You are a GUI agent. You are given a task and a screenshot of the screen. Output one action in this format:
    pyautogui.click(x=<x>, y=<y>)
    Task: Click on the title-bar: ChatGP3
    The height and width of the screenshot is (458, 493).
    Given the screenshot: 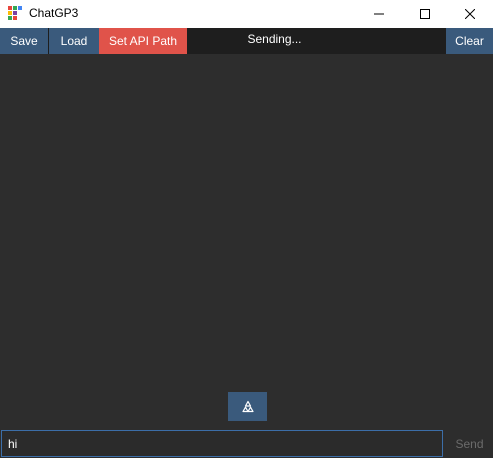 What is the action you would take?
    pyautogui.click(x=246, y=14)
    